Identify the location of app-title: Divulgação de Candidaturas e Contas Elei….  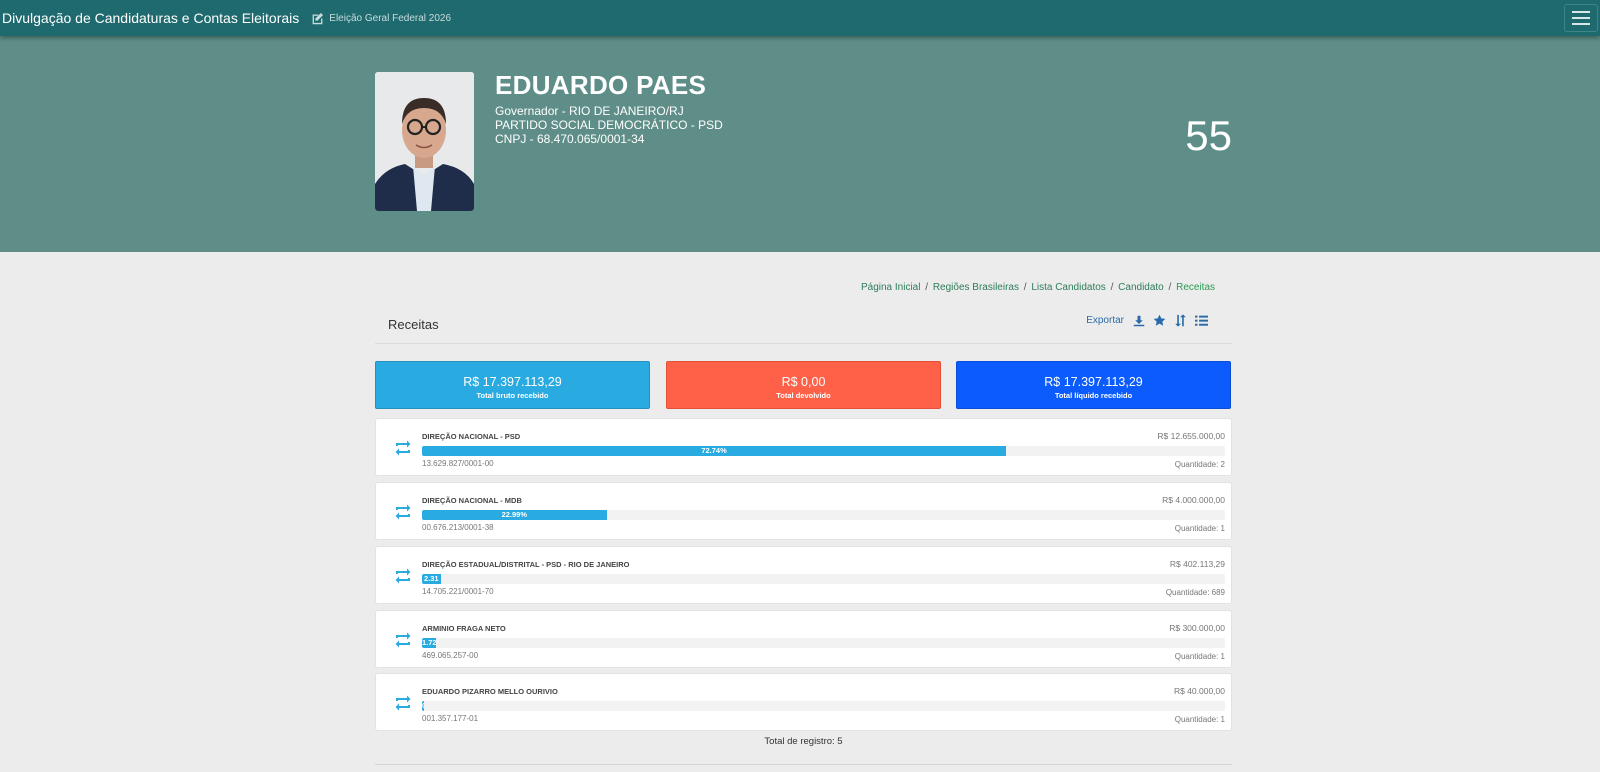
(150, 18).